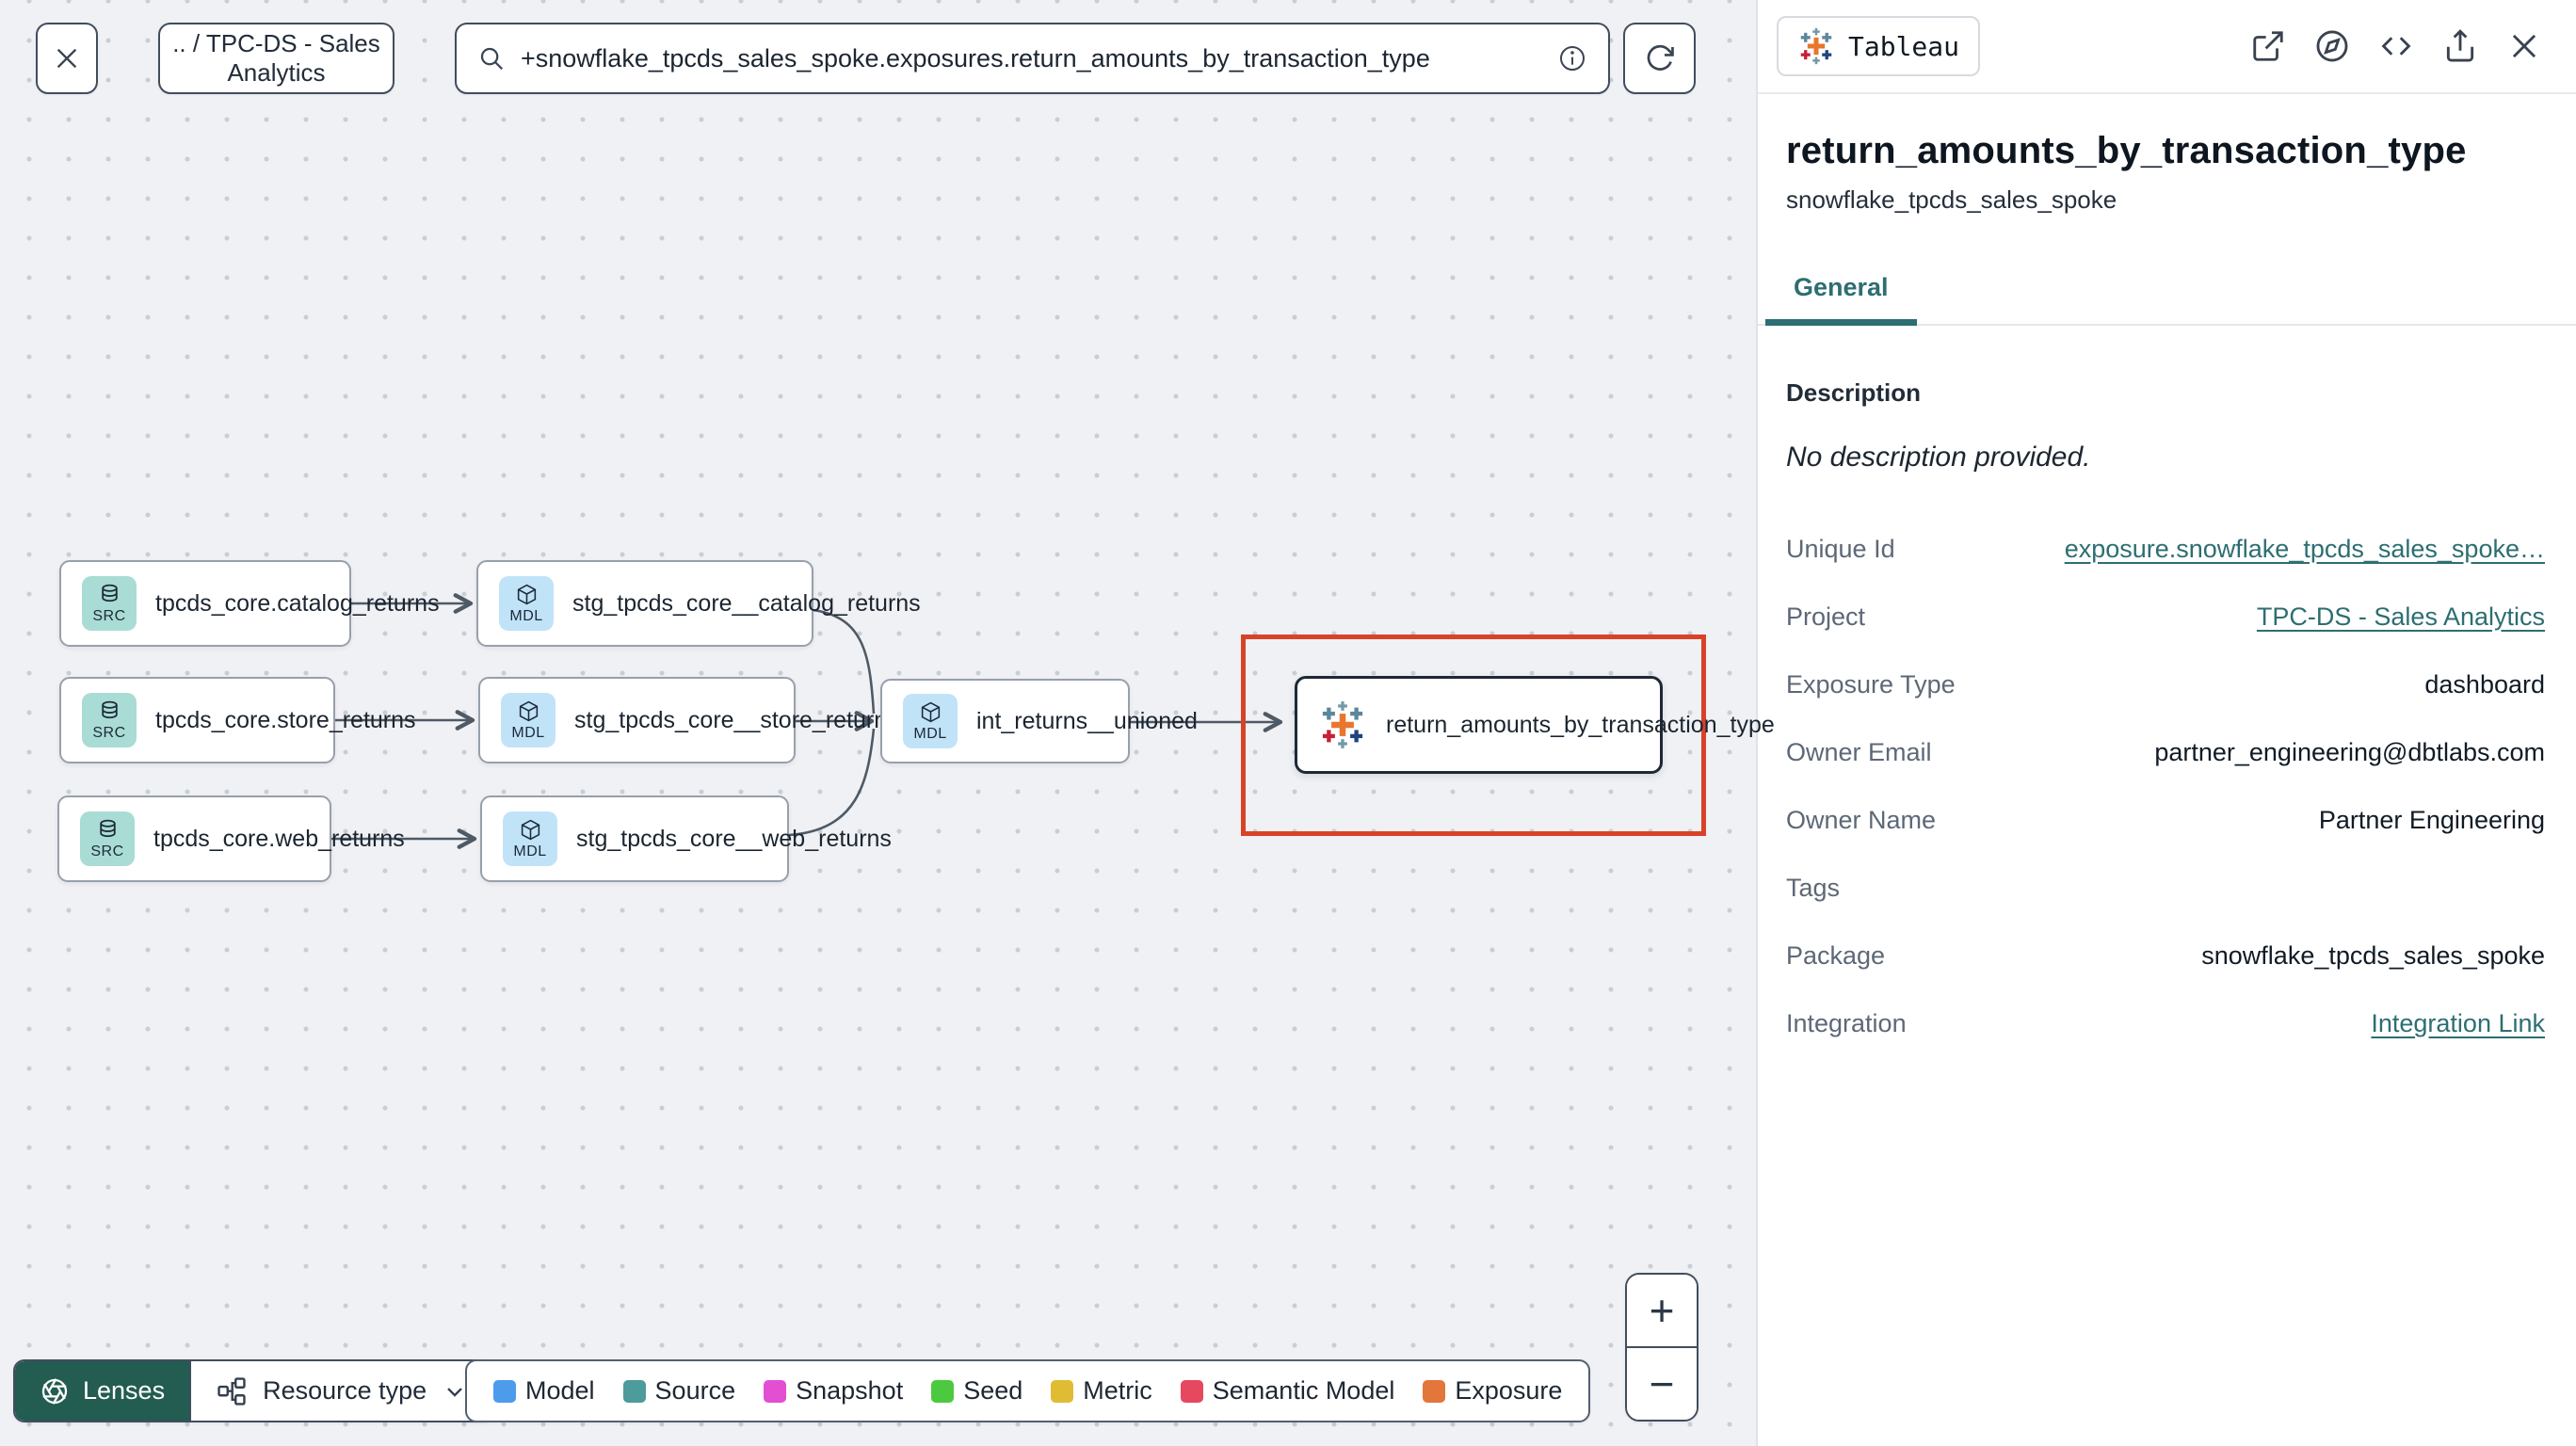 This screenshot has height=1446, width=2576. I want to click on field-row-project: Project TPC-DS - Sales Analytics, so click(2165, 617).